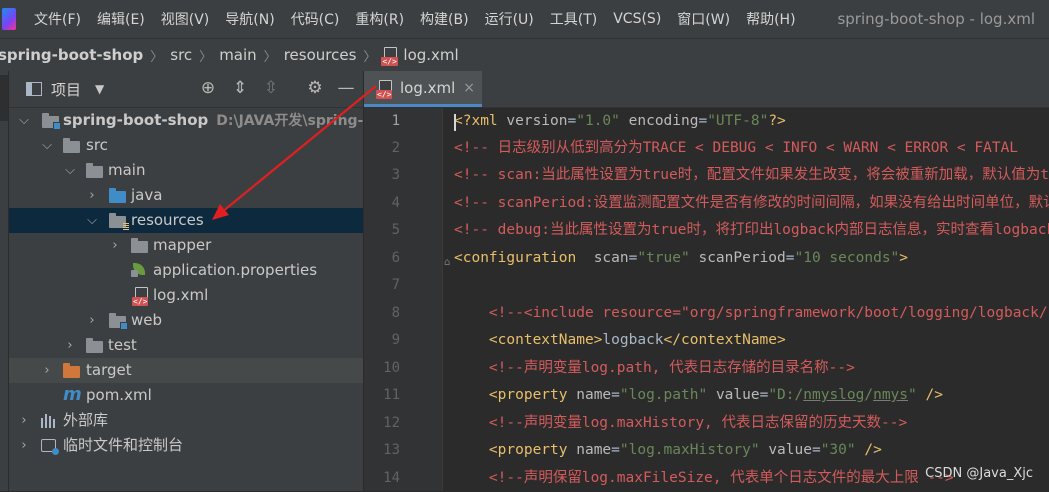 The height and width of the screenshot is (492, 1049). I want to click on menu-window: 窗口(W), so click(703, 19).